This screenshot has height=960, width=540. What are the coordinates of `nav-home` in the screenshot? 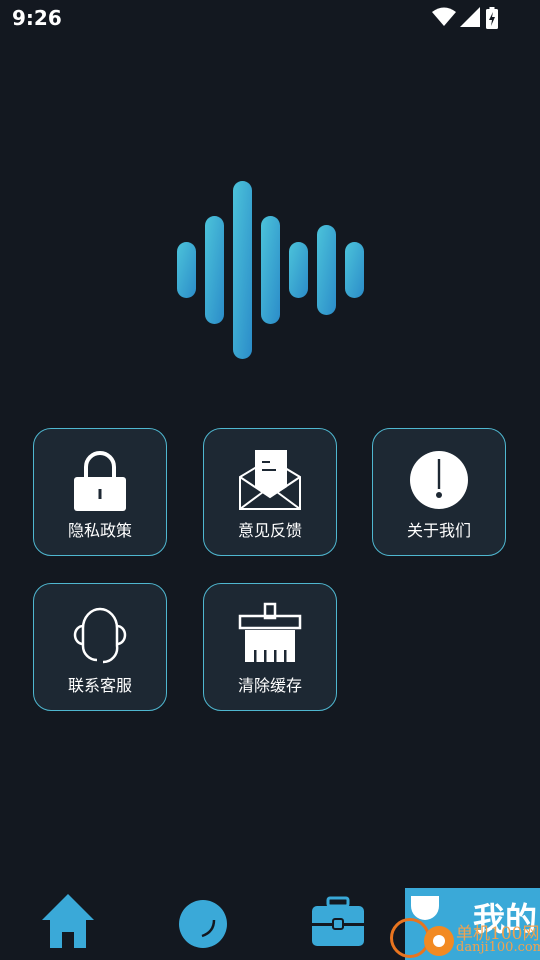 It's located at (68, 920).